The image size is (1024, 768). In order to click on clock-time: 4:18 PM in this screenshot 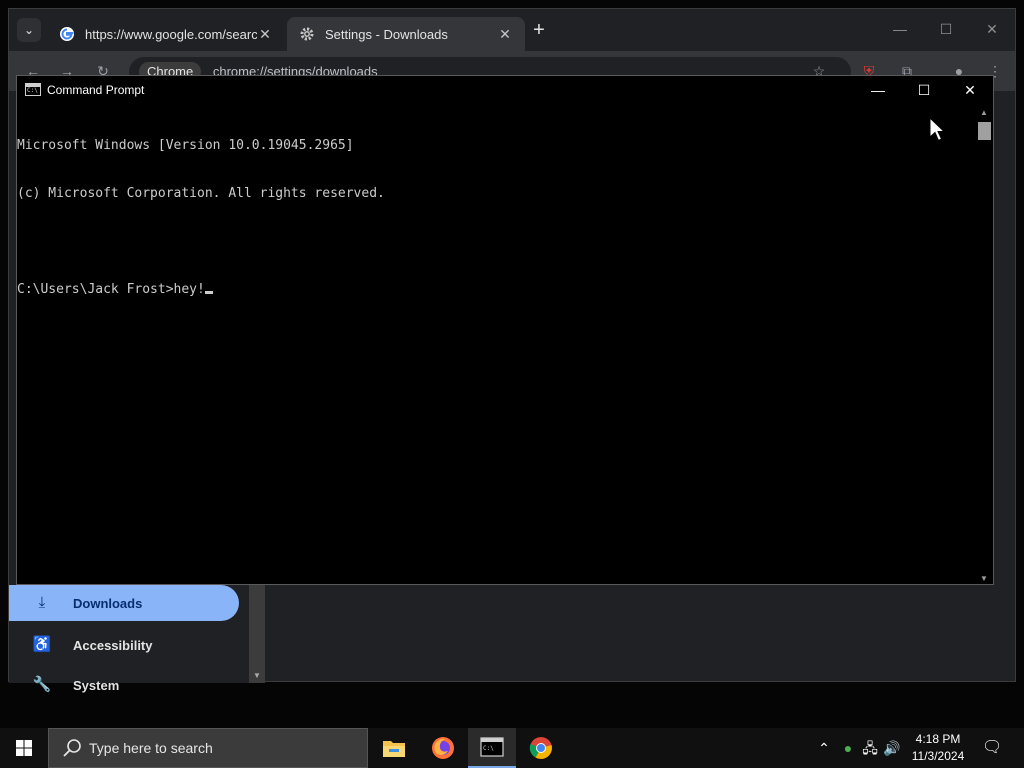, I will do `click(938, 739)`.